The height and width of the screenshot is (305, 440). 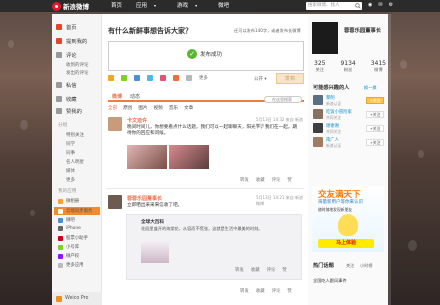 What do you see at coordinates (366, 266) in the screenshot?
I see `hot-tab-hourly: 小时榜` at bounding box center [366, 266].